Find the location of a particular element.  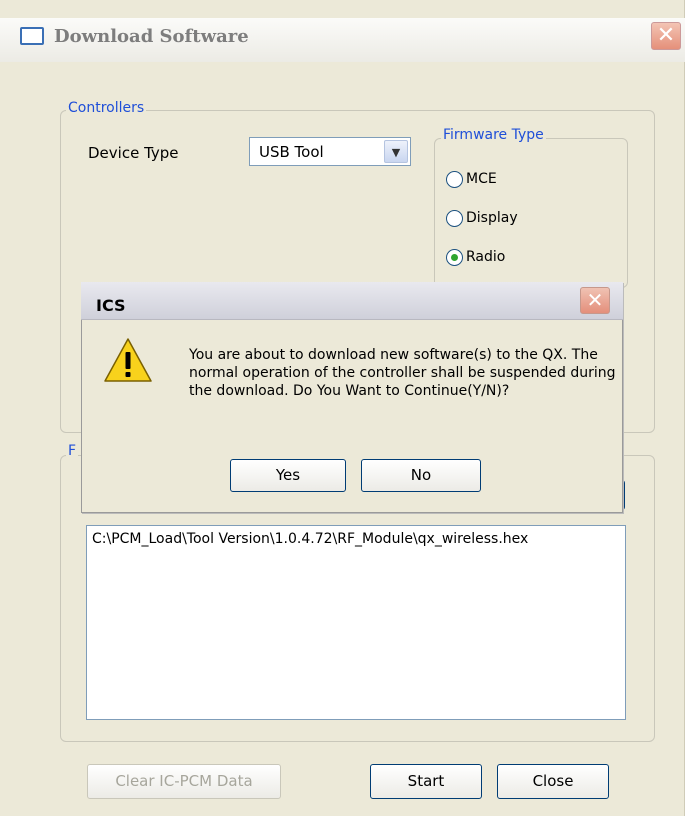

device-type-value: USB Tool is located at coordinates (291, 152).